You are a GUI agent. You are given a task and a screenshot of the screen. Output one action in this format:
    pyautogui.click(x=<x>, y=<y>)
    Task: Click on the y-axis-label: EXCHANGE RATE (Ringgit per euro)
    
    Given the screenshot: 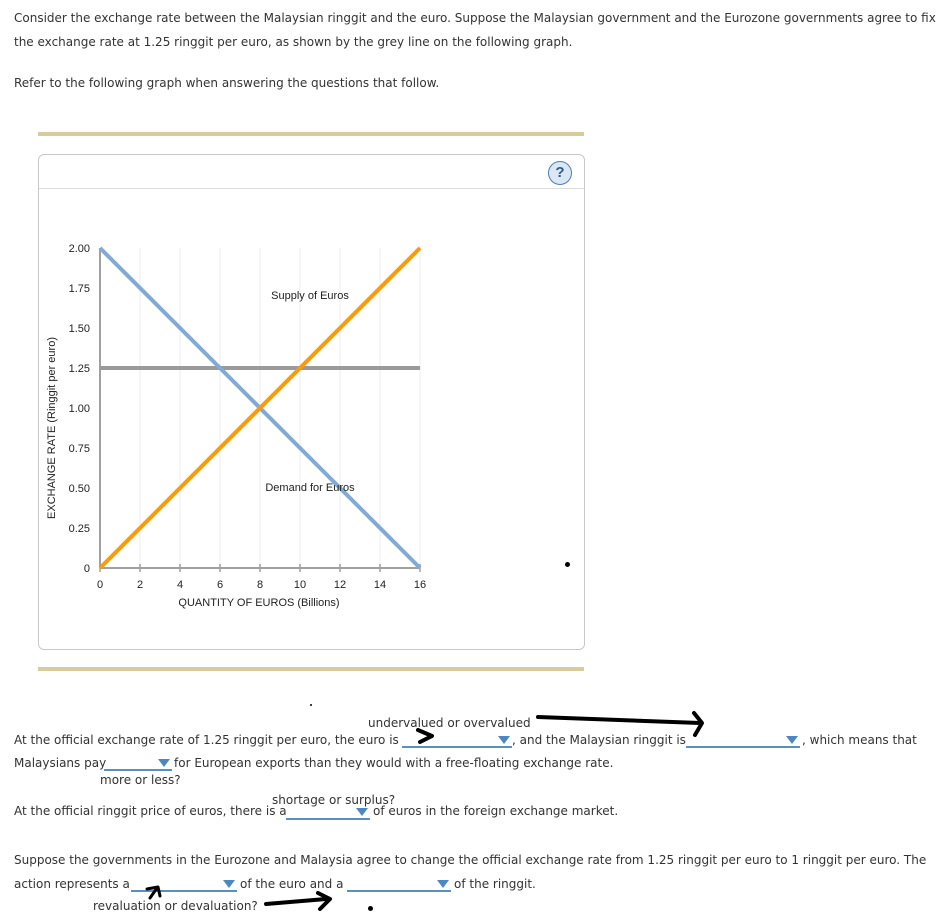 What is the action you would take?
    pyautogui.click(x=52, y=428)
    